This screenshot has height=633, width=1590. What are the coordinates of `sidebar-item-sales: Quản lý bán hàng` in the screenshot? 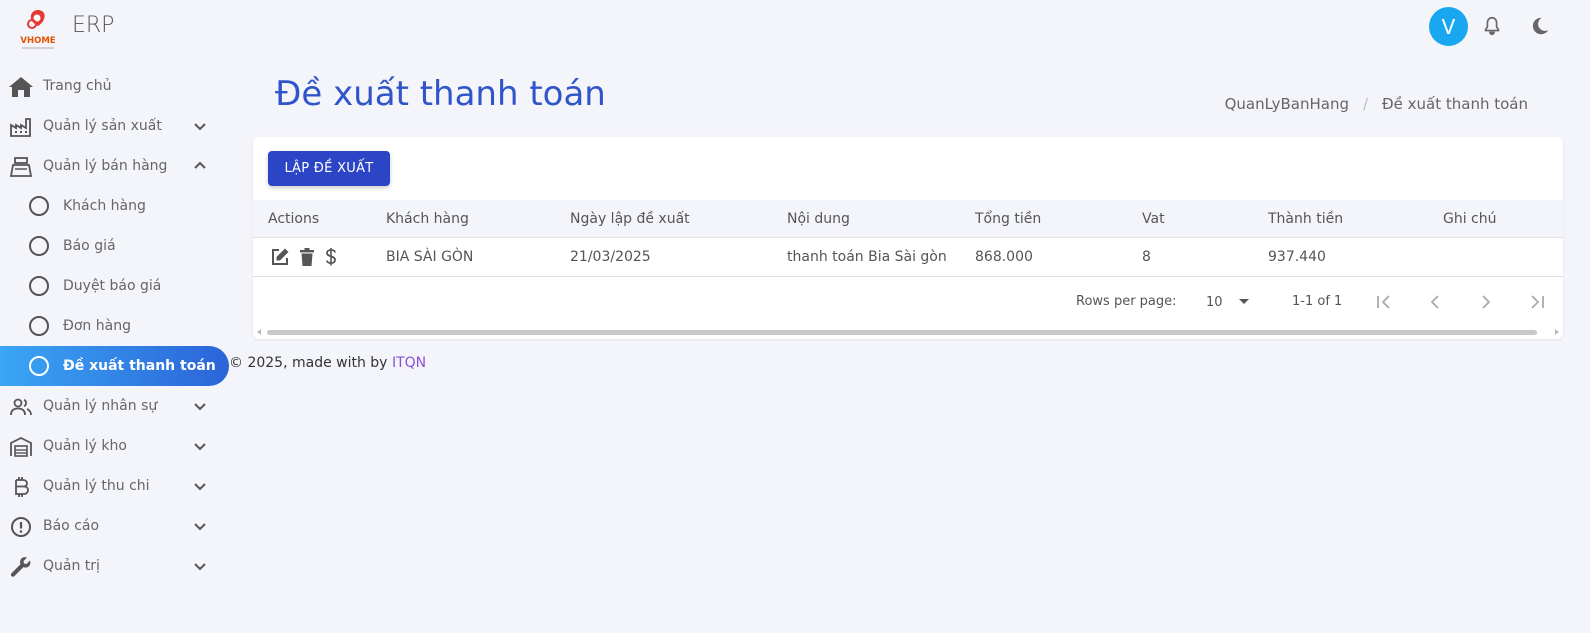 It's located at (115, 166).